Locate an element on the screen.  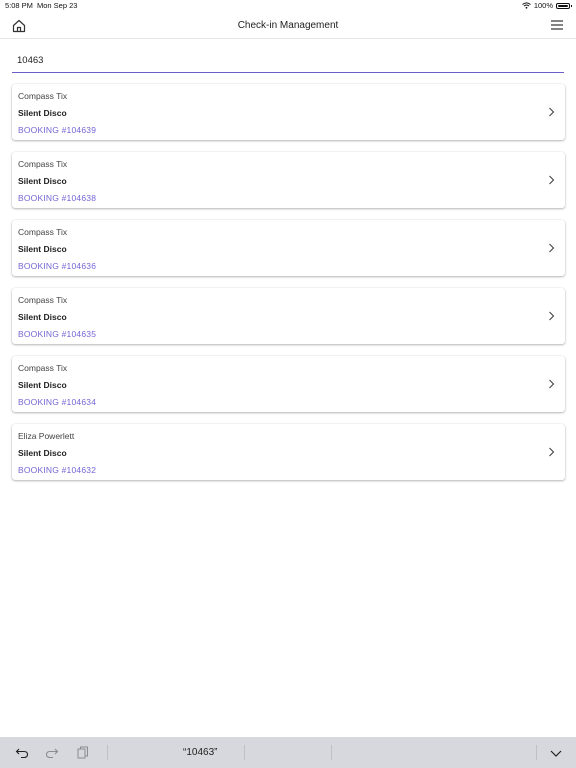
status-time: 5:08 PM is located at coordinates (19, 5).